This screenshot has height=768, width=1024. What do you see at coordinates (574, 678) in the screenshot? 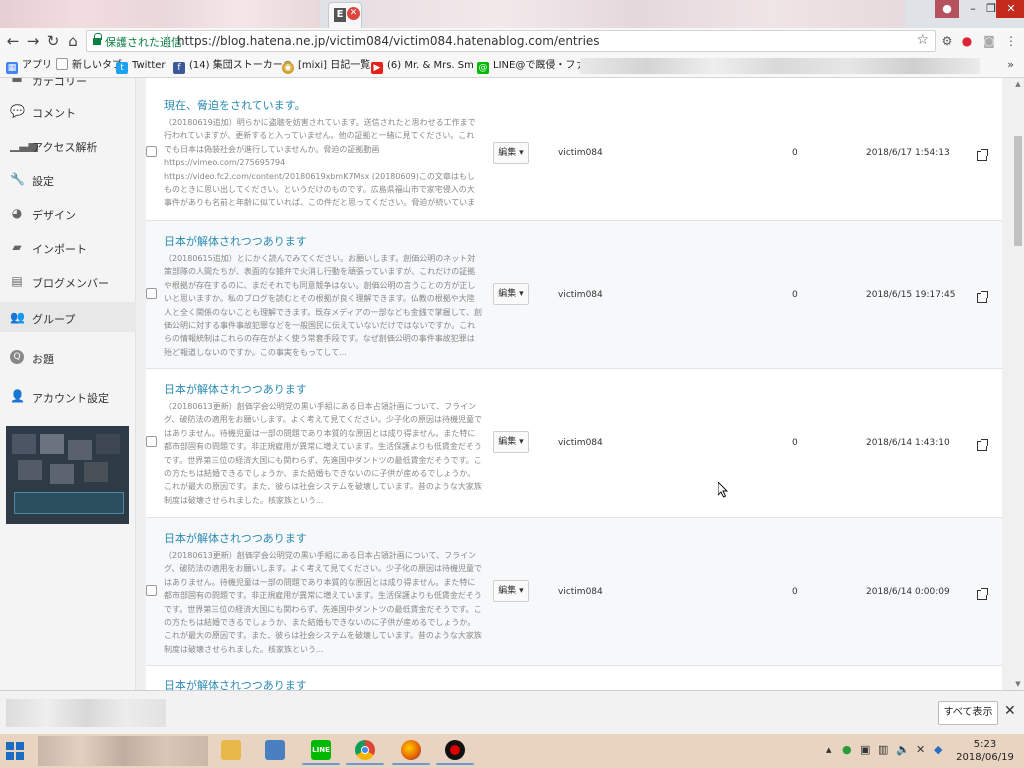
I see `entry-row: 日本が解体されつつあります` at bounding box center [574, 678].